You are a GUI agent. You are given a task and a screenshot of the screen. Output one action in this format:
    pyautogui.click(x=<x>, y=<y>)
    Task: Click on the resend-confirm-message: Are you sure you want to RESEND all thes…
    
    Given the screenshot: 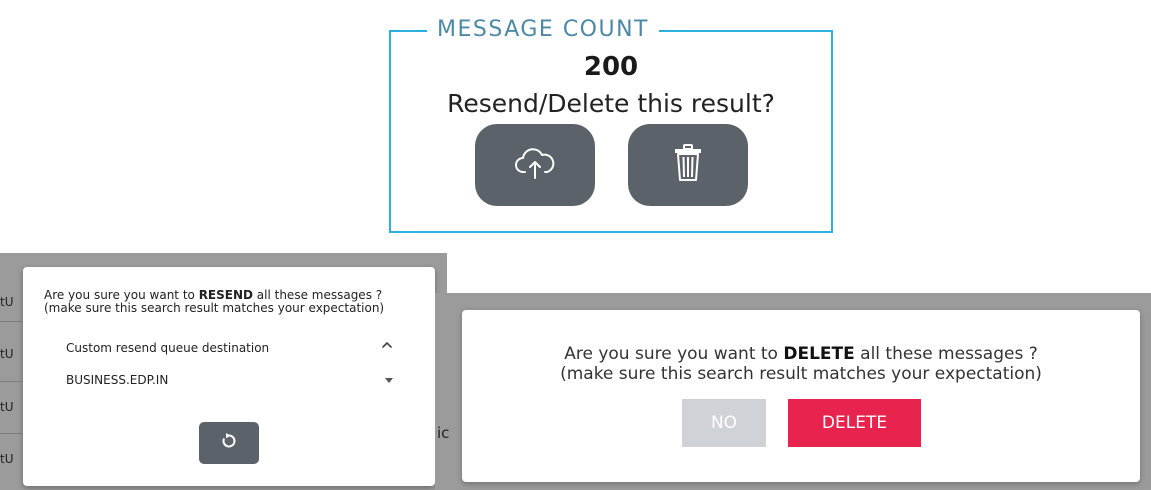 What is the action you would take?
    pyautogui.click(x=236, y=302)
    